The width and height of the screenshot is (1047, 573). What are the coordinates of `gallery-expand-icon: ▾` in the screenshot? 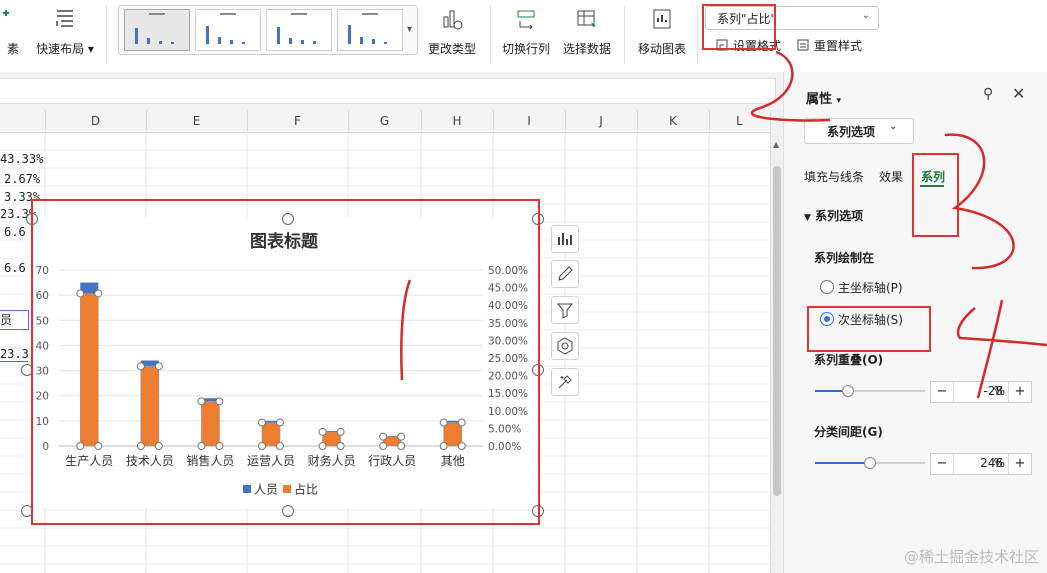 It's located at (409, 29).